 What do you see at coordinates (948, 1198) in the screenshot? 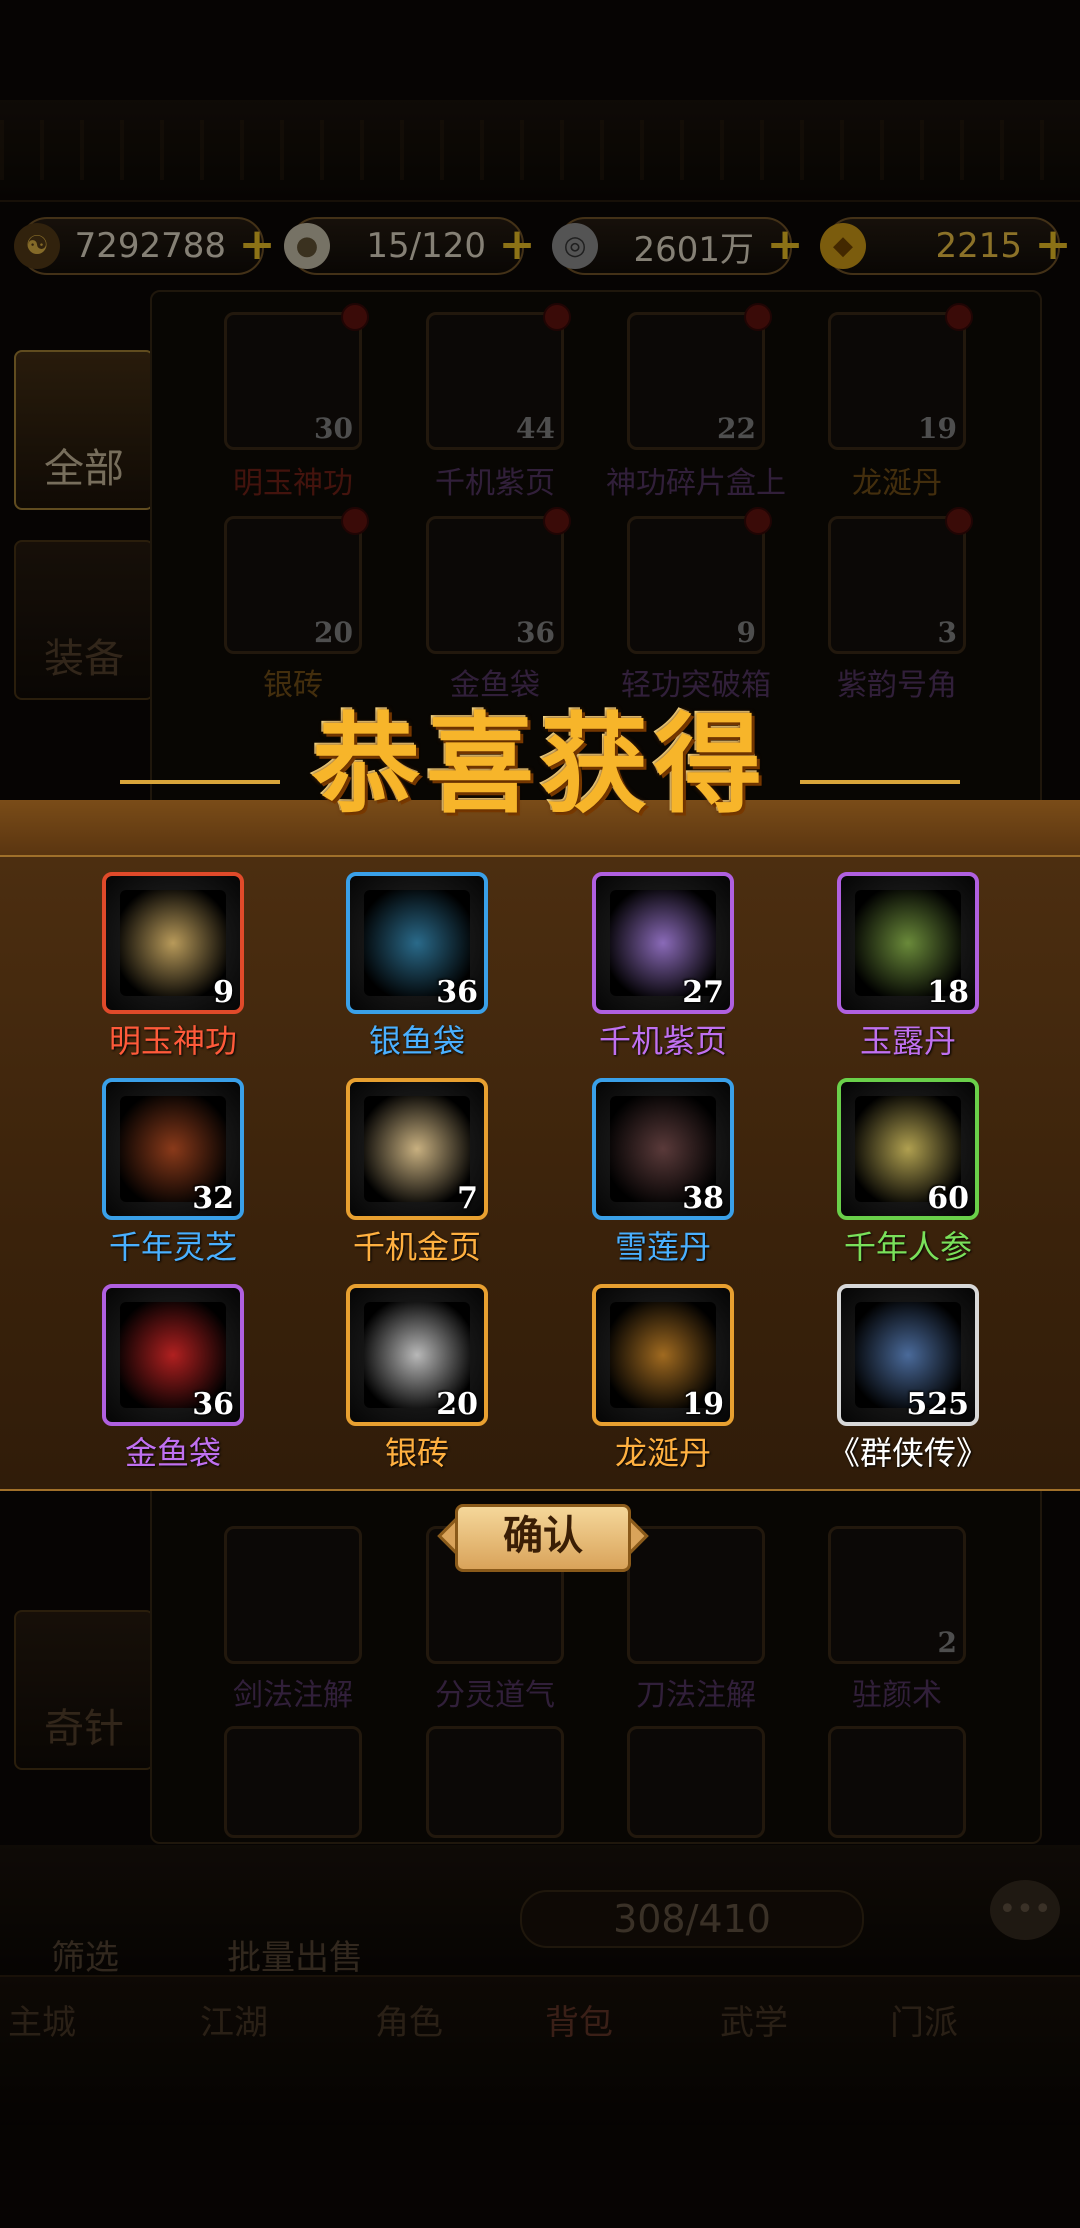
I see `reward-count: 60` at bounding box center [948, 1198].